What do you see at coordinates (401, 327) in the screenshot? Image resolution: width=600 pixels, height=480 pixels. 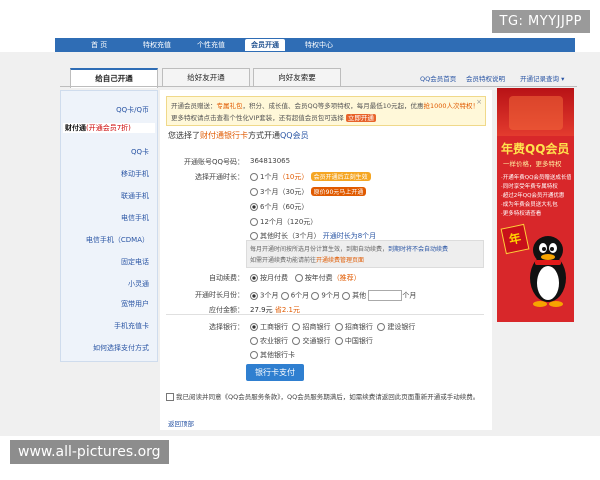 I see `bank-option: 建设银行` at bounding box center [401, 327].